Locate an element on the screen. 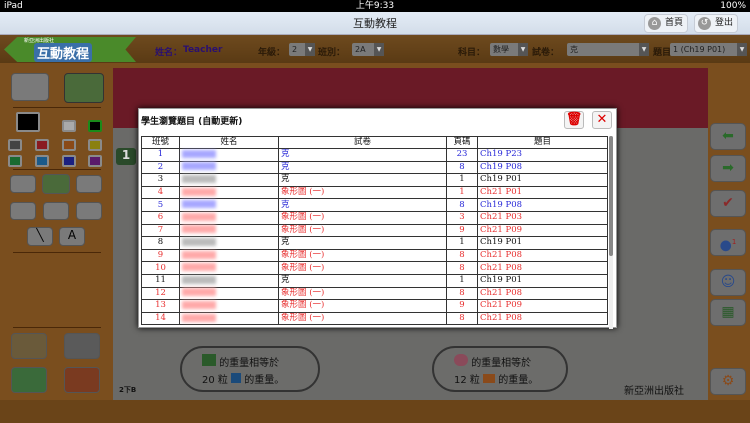  rectangle-tool is located at coordinates (23, 211).